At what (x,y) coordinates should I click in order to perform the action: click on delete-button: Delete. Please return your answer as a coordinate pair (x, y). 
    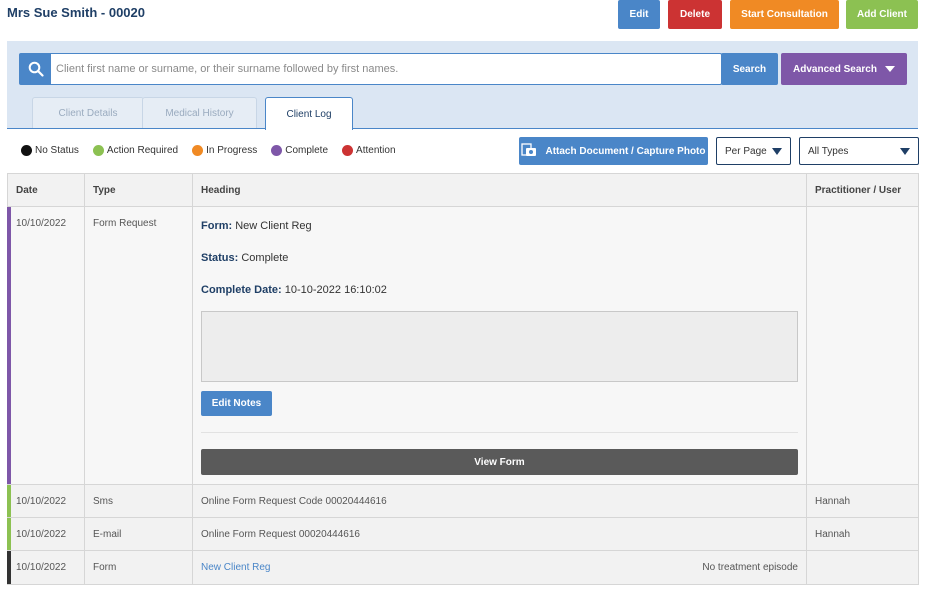
    Looking at the image, I should click on (695, 14).